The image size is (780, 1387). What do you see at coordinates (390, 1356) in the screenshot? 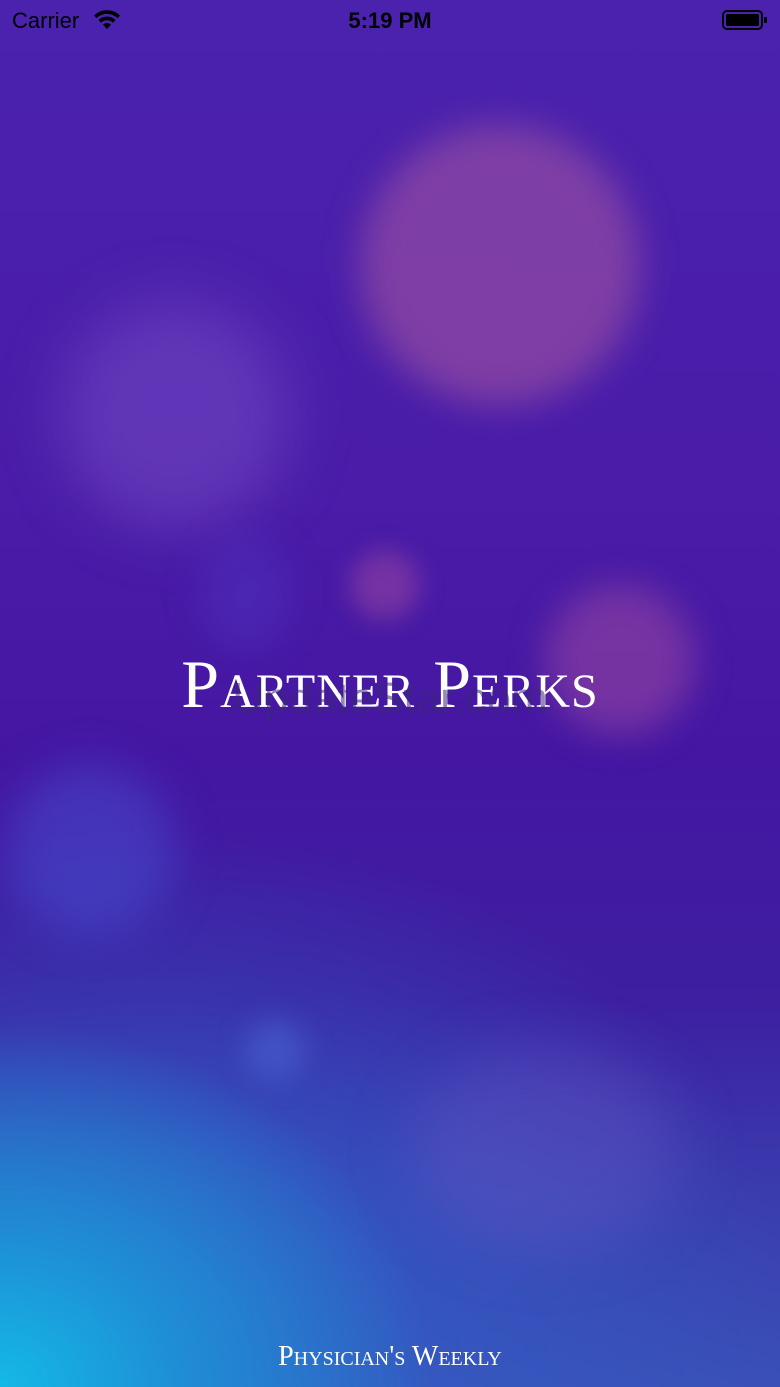
I see `brand-logo: Physician's Weekly` at bounding box center [390, 1356].